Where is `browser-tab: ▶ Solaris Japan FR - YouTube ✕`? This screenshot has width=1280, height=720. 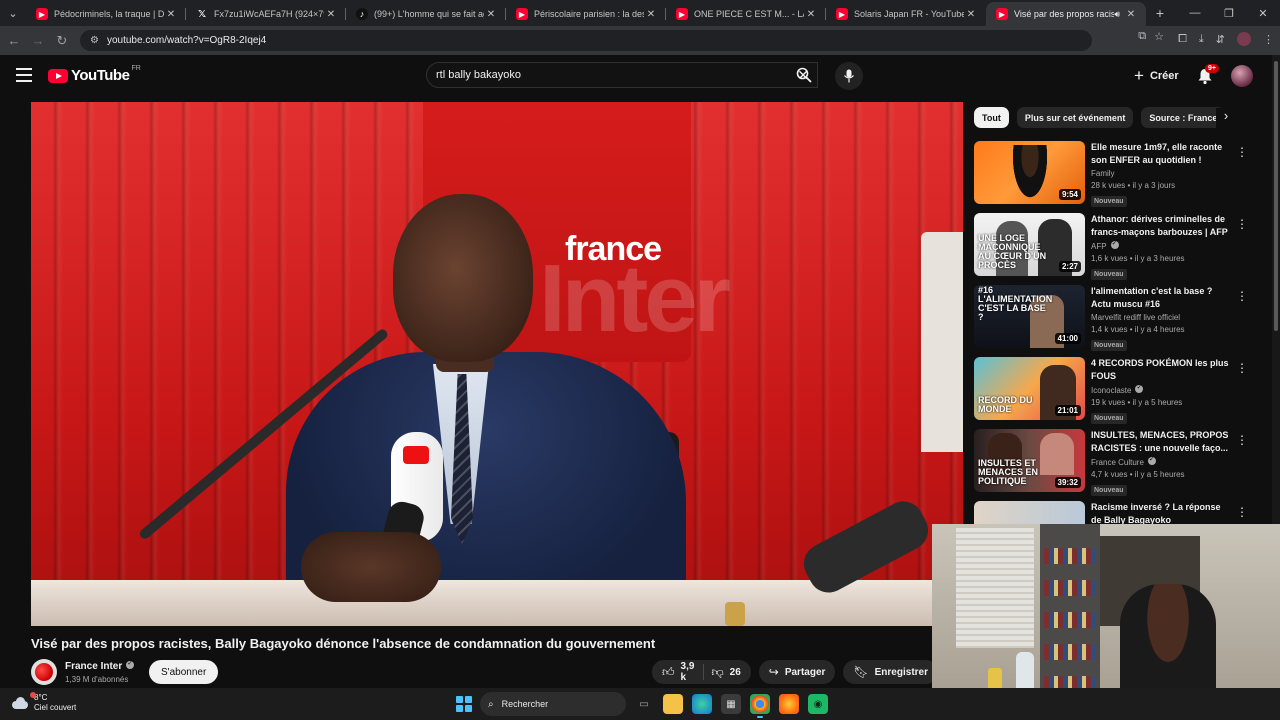 browser-tab: ▶ Solaris Japan FR - YouTube ✕ is located at coordinates (906, 14).